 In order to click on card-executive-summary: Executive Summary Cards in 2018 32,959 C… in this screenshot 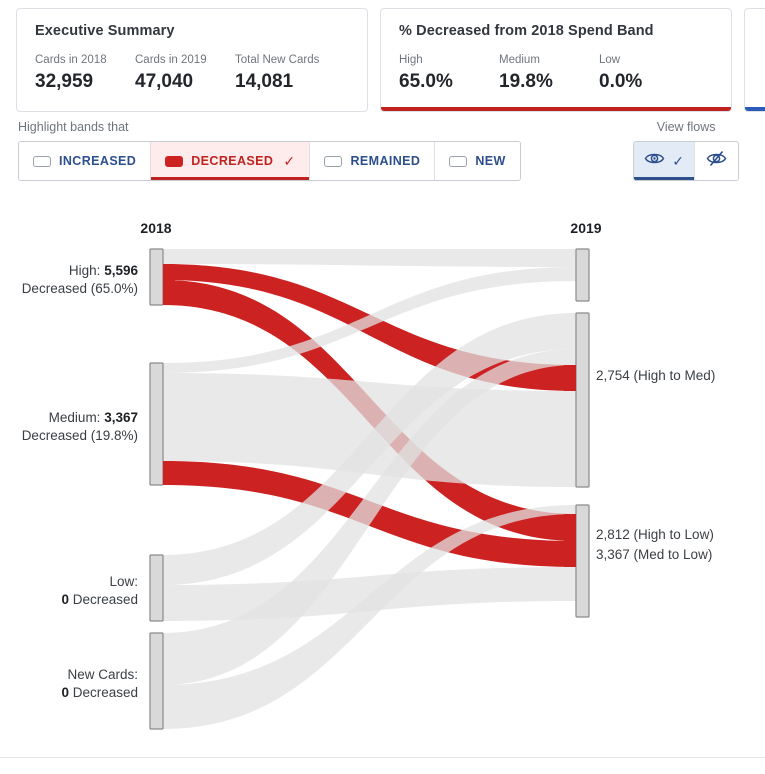, I will do `click(192, 60)`.